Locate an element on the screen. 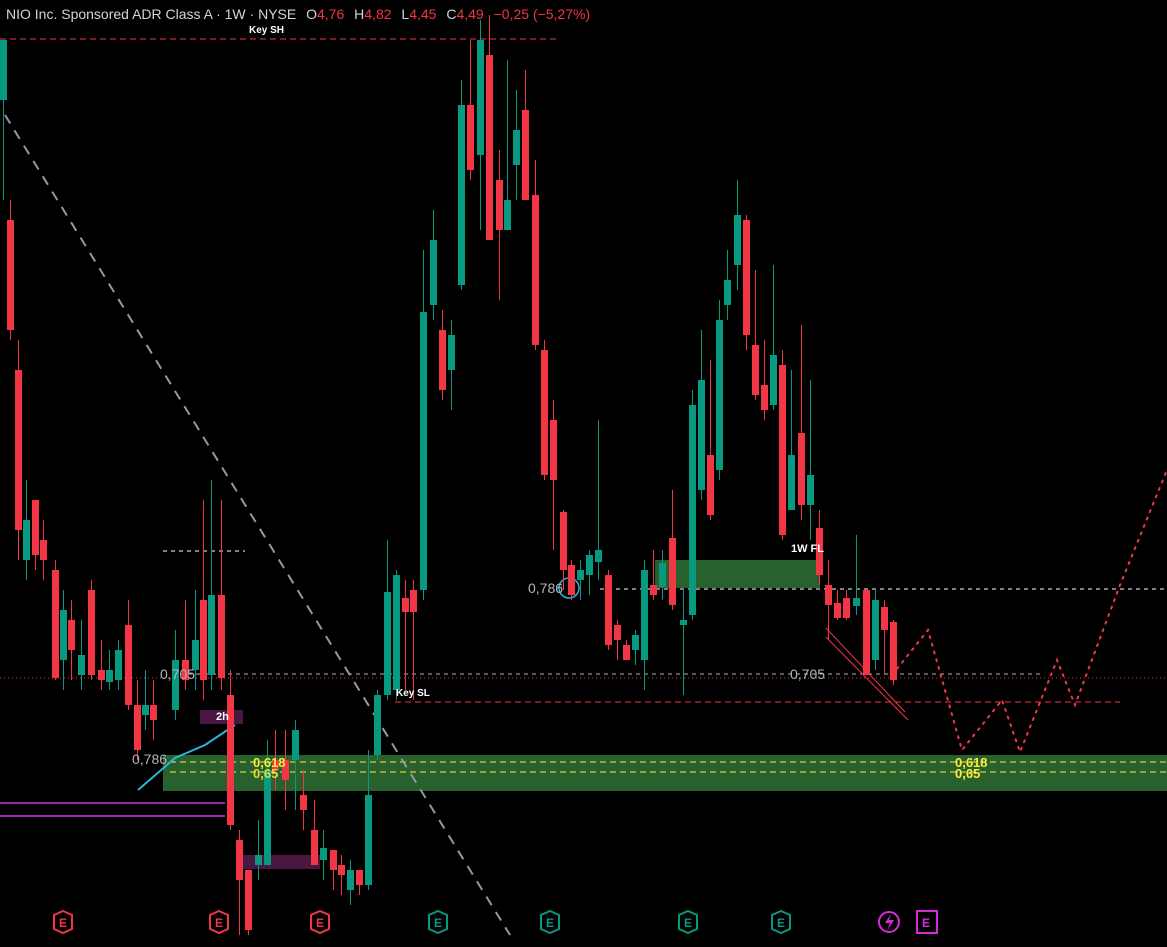 The height and width of the screenshot is (947, 1167). fib-65-right-label: 0,65 is located at coordinates (968, 773).